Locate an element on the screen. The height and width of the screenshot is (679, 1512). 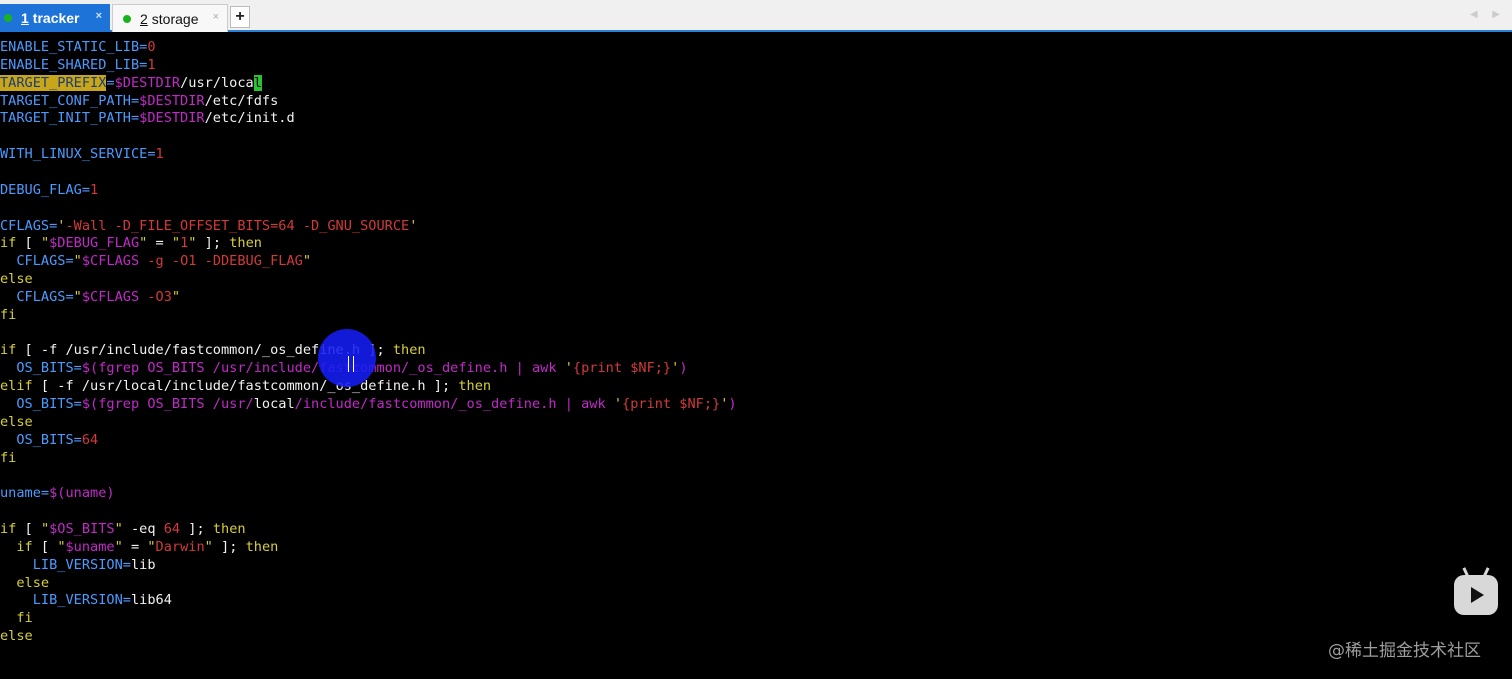
code-line: uname=$(uname) is located at coordinates (57, 493).